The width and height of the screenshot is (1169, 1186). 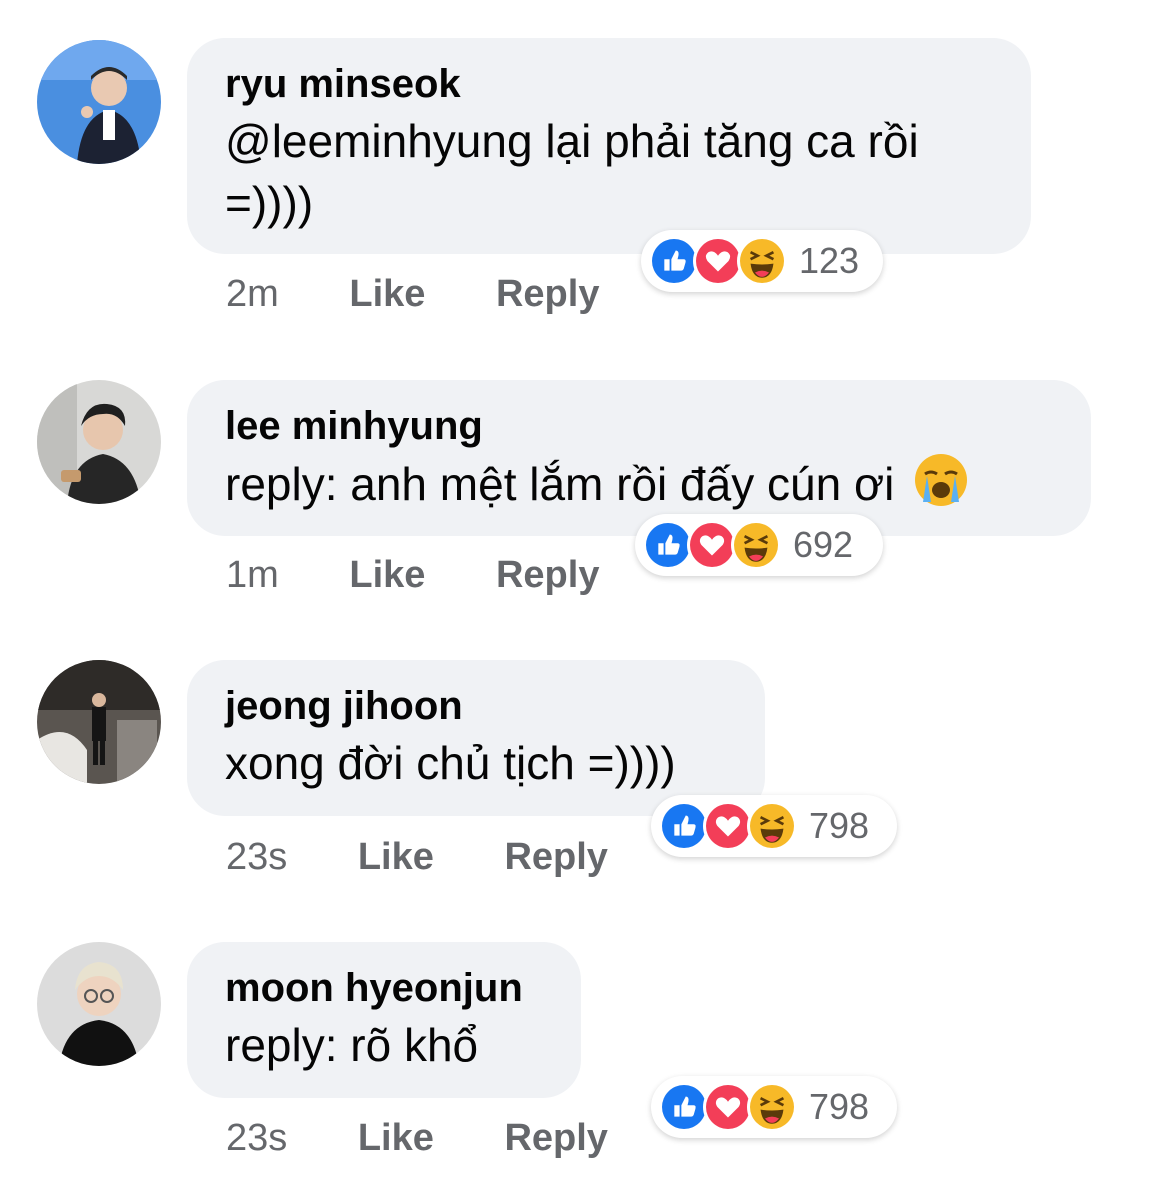 I want to click on crying-face-icon, so click(x=941, y=480).